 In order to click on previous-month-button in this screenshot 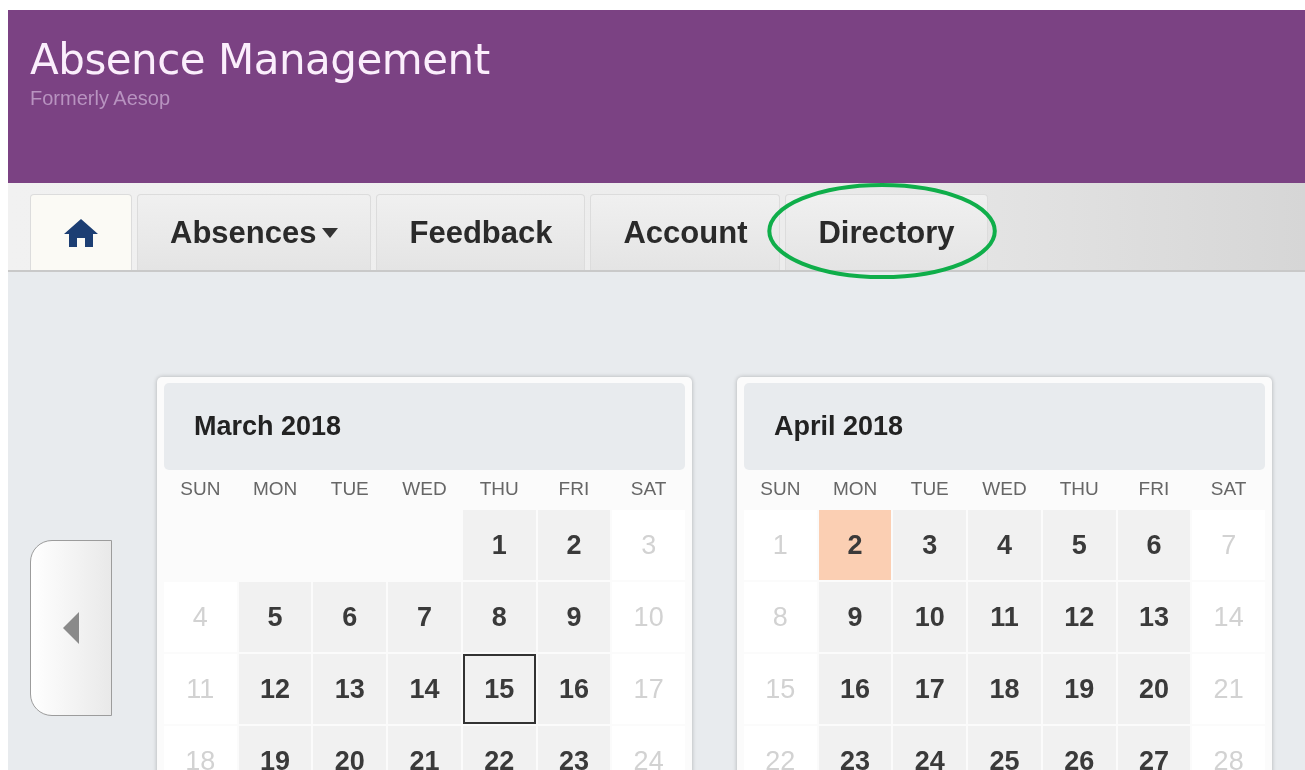, I will do `click(71, 628)`.